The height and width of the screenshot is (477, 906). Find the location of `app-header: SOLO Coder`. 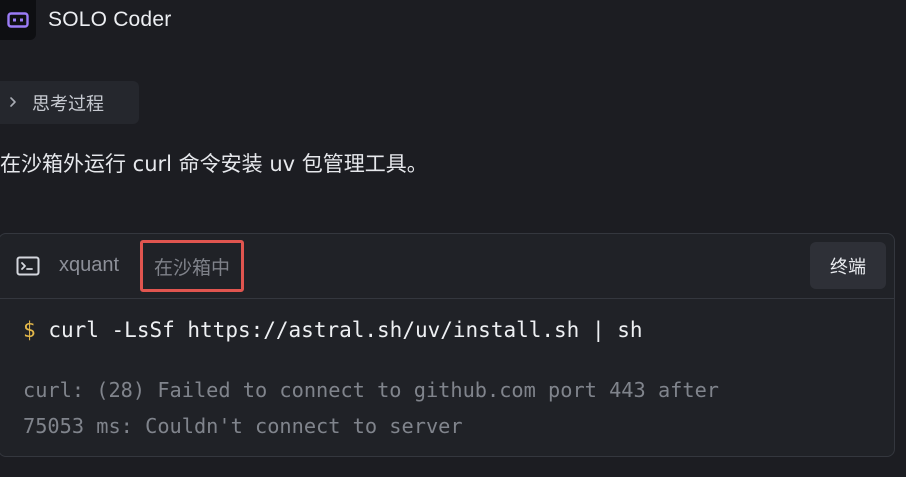

app-header: SOLO Coder is located at coordinates (85, 20).